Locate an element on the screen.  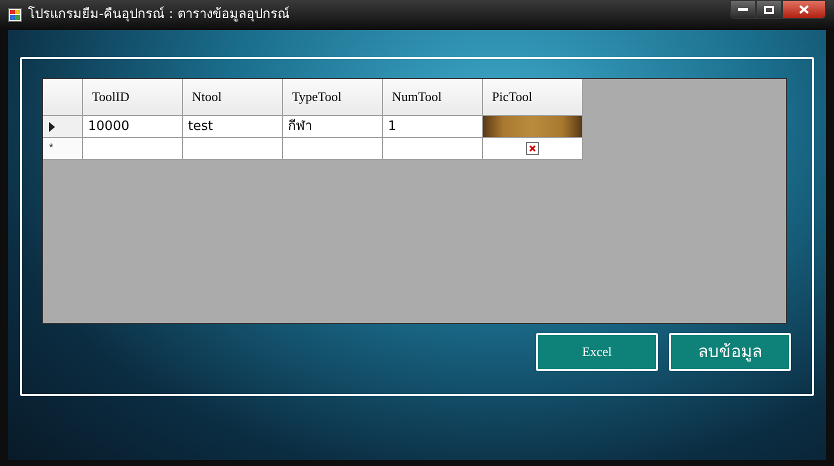
window-title: โปรแกรมยืม-คืนอุปกรณ์ : ตารางข้อมูลอุปกรณ์ is located at coordinates (159, 14).